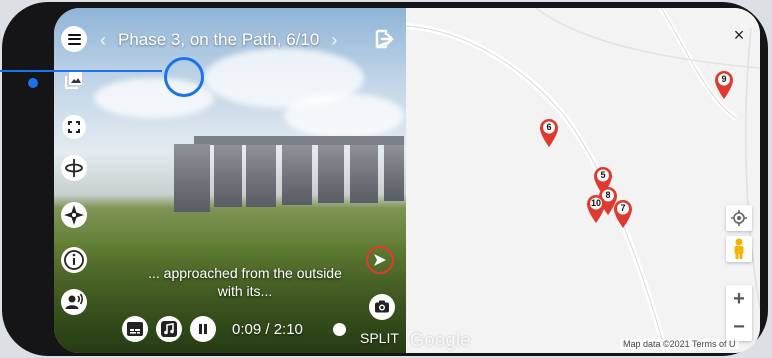  What do you see at coordinates (103, 40) in the screenshot?
I see `previous-stop-button: ‹` at bounding box center [103, 40].